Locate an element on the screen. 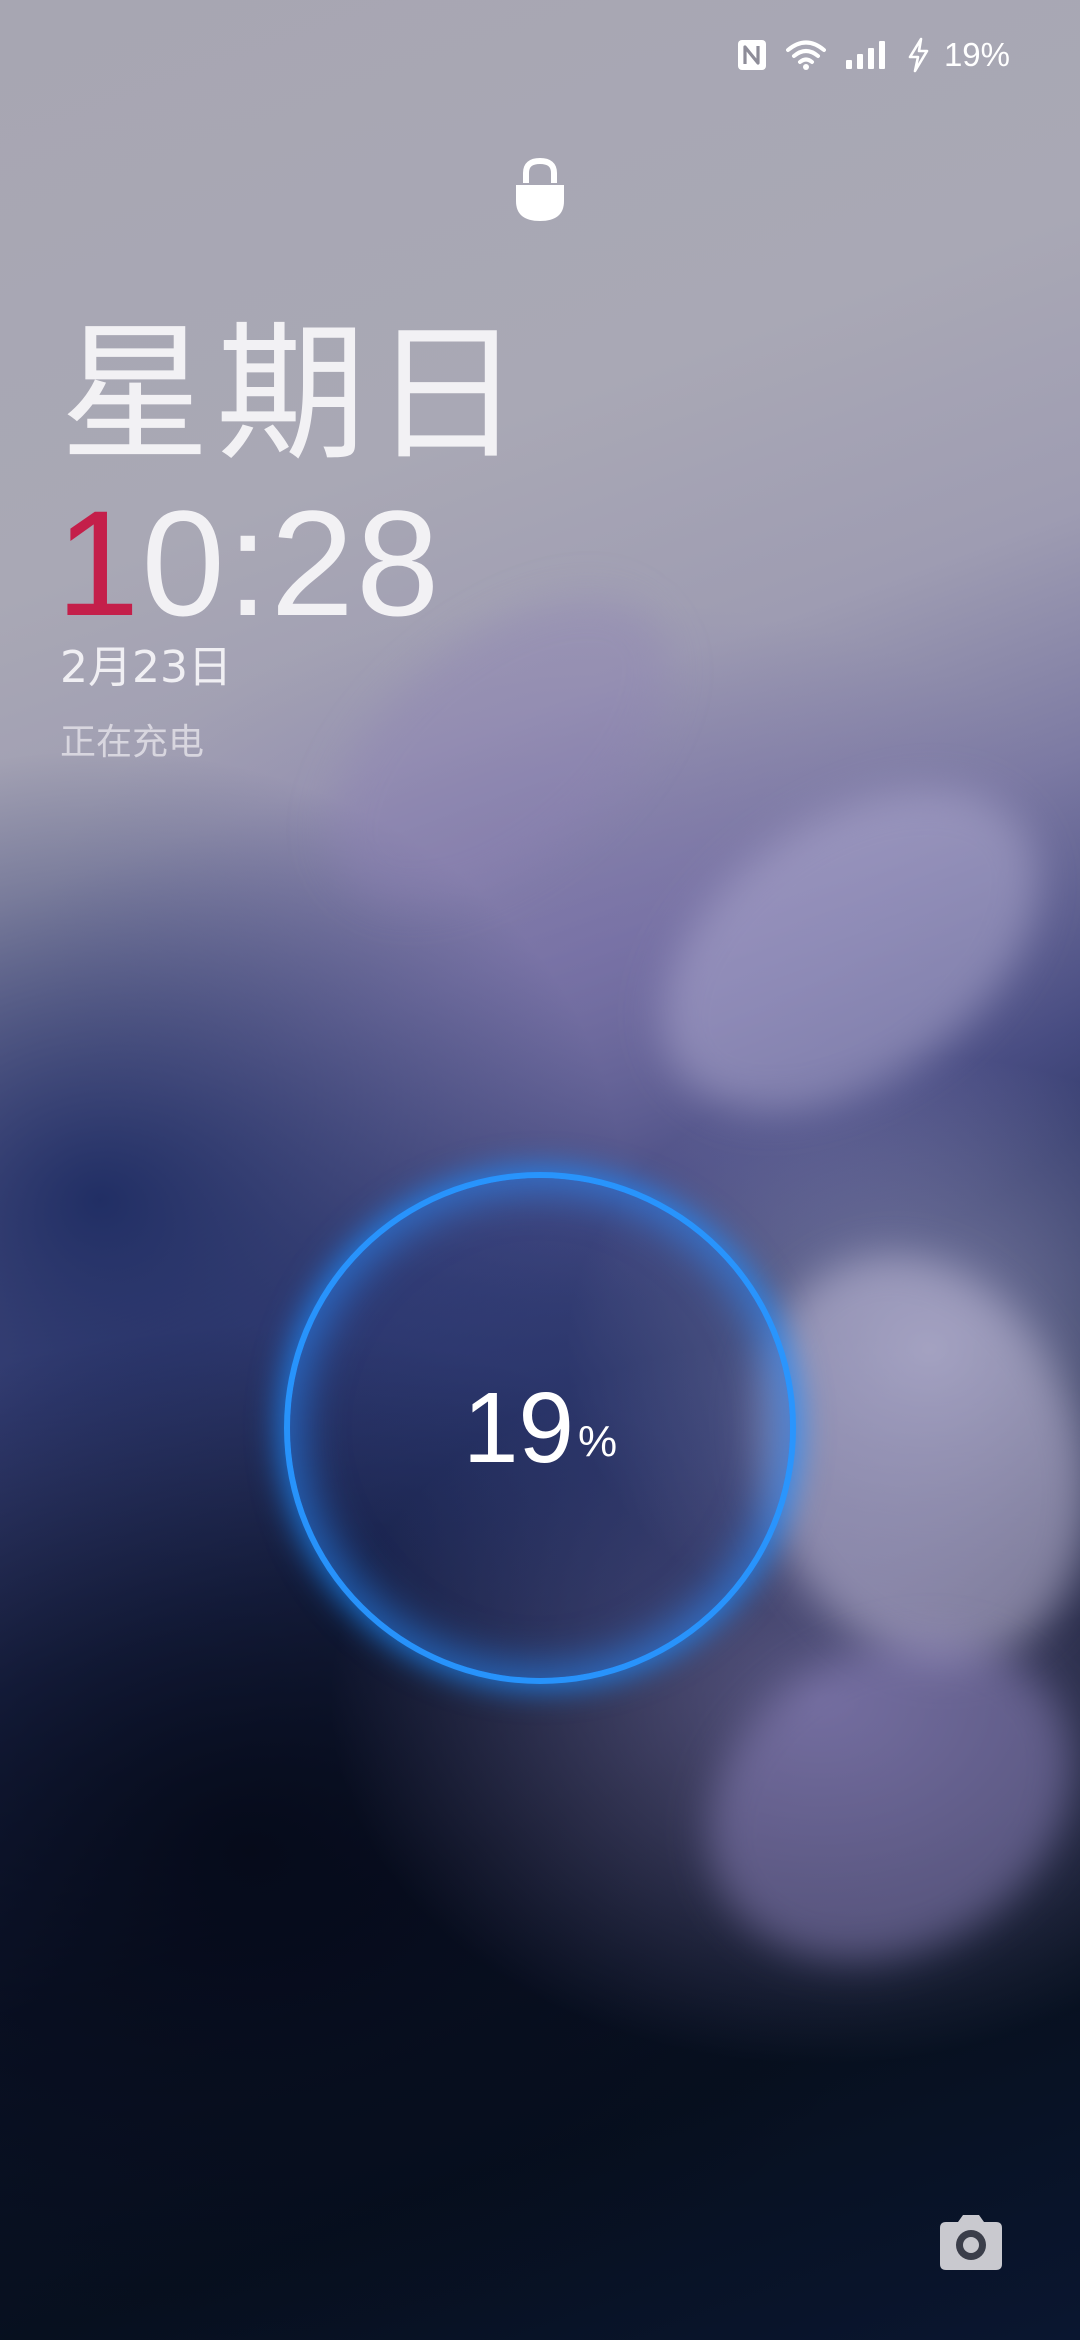 Image resolution: width=1080 pixels, height=2340 pixels. clock-accent-digit: 1 is located at coordinates (99, 563).